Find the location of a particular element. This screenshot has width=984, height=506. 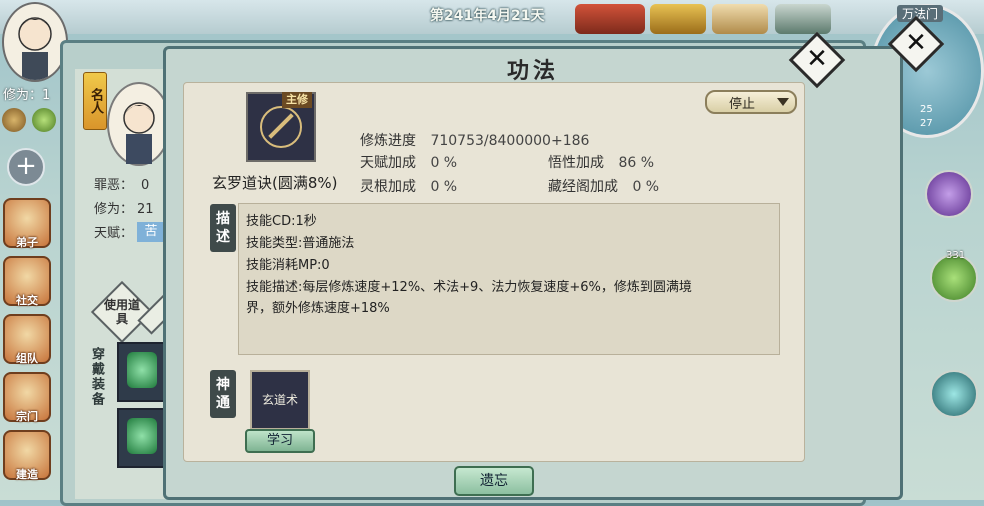

orb-count: 331 is located at coordinates (956, 255).